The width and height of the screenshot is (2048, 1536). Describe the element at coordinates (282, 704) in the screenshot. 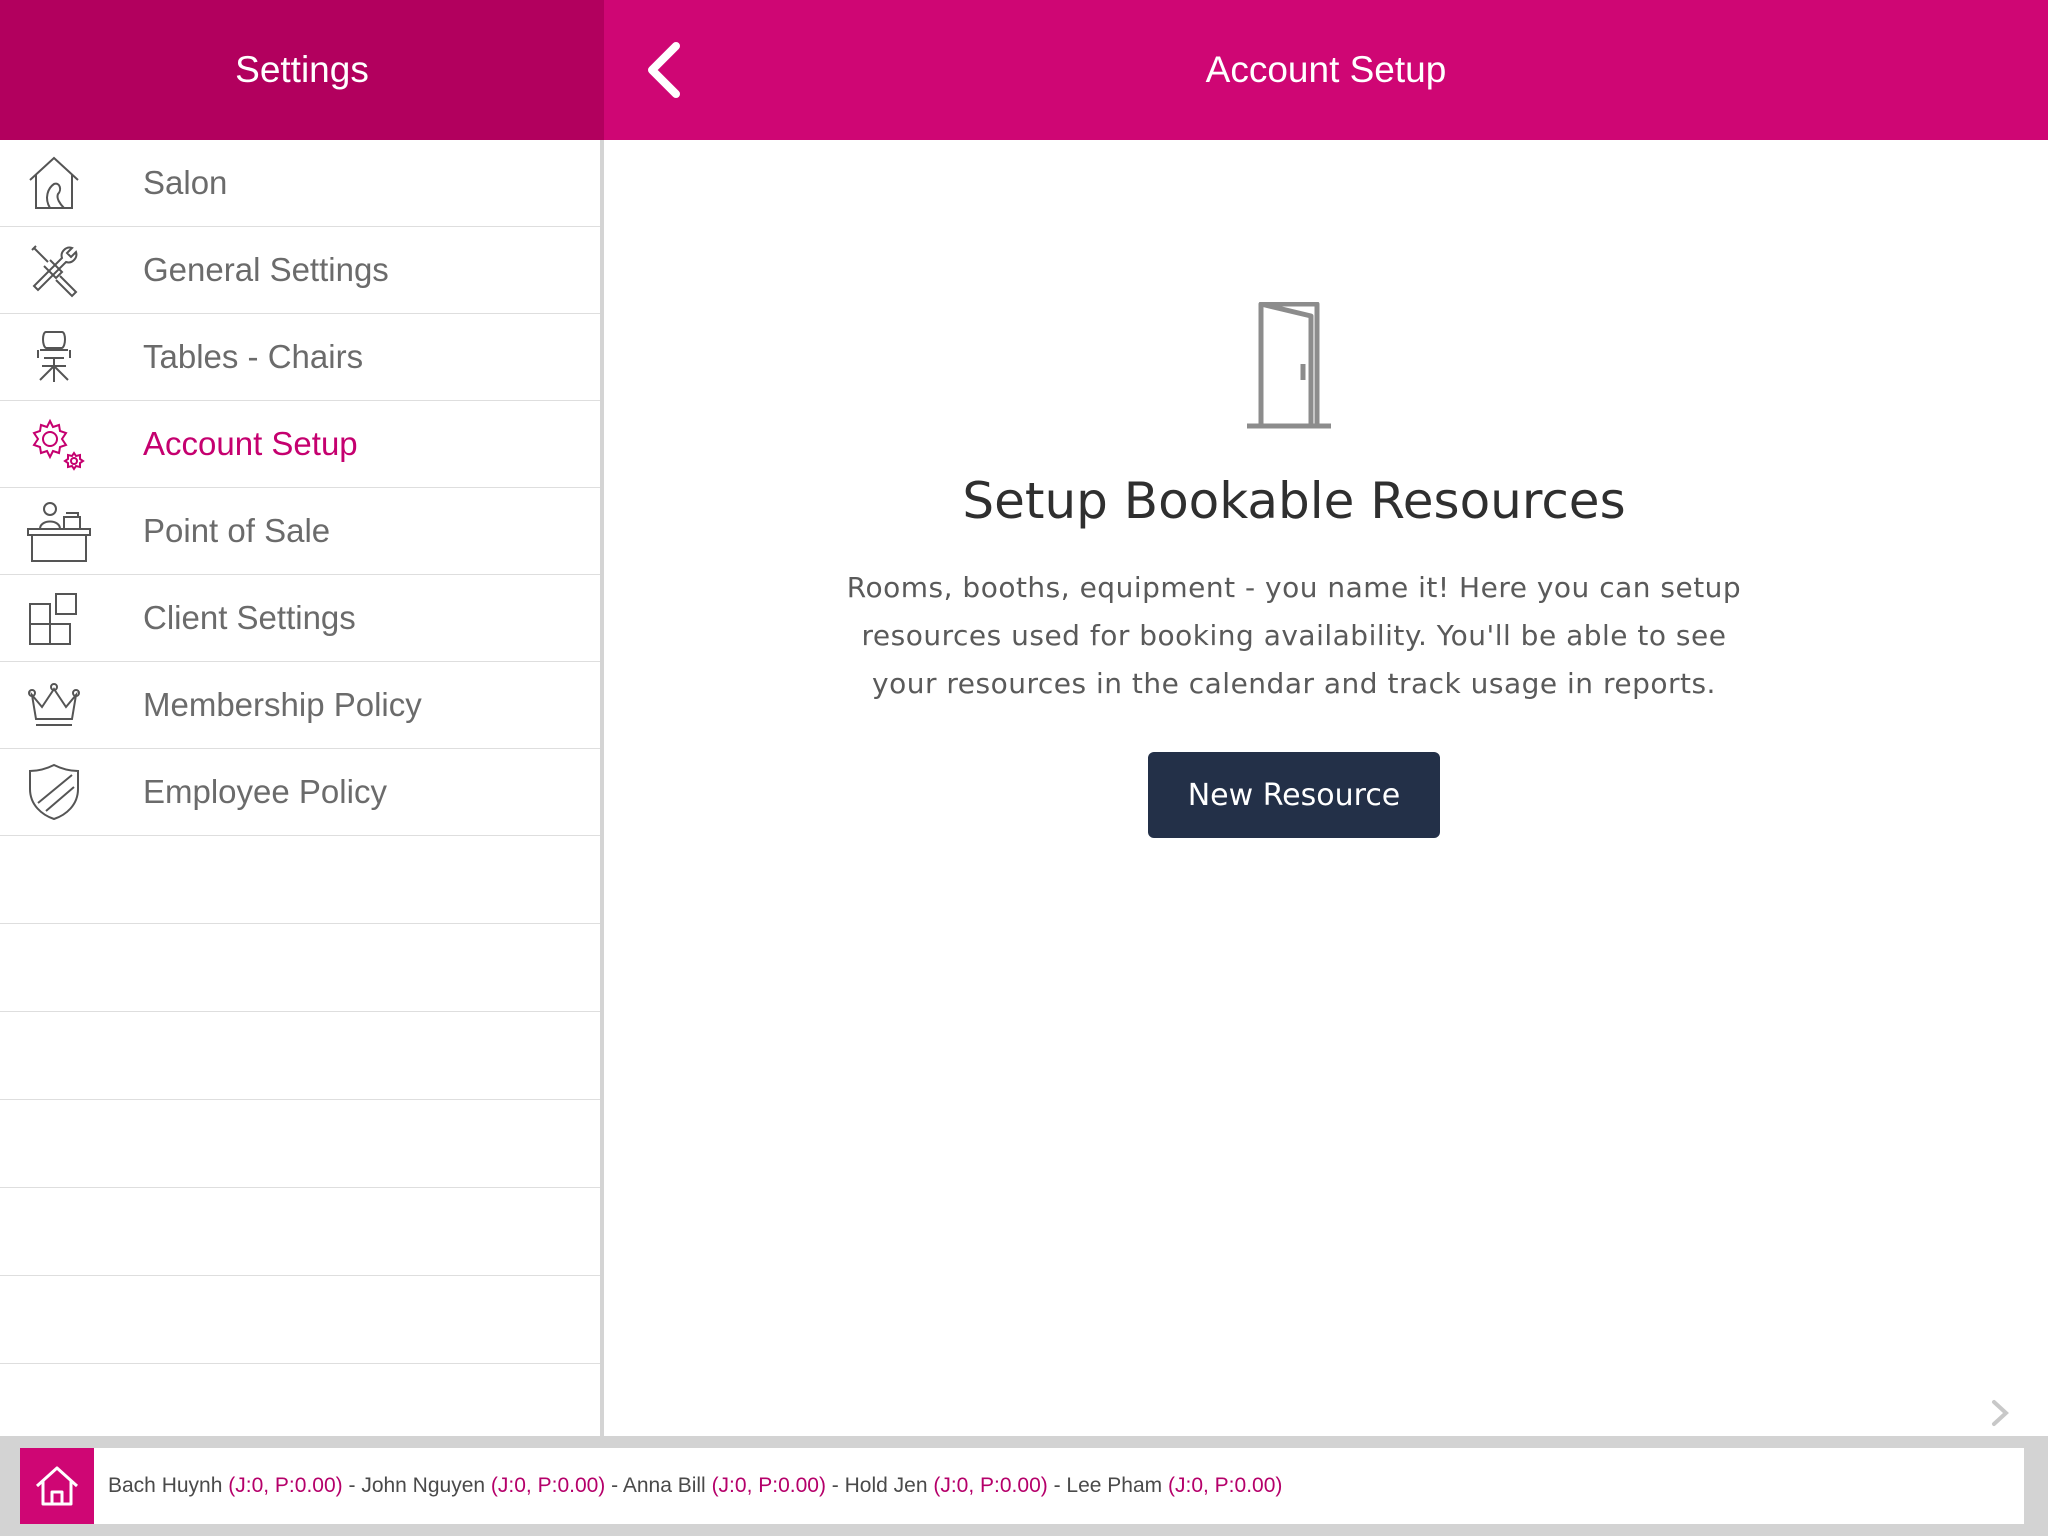

I see `sidebar-item-label: Membership Policy` at that location.